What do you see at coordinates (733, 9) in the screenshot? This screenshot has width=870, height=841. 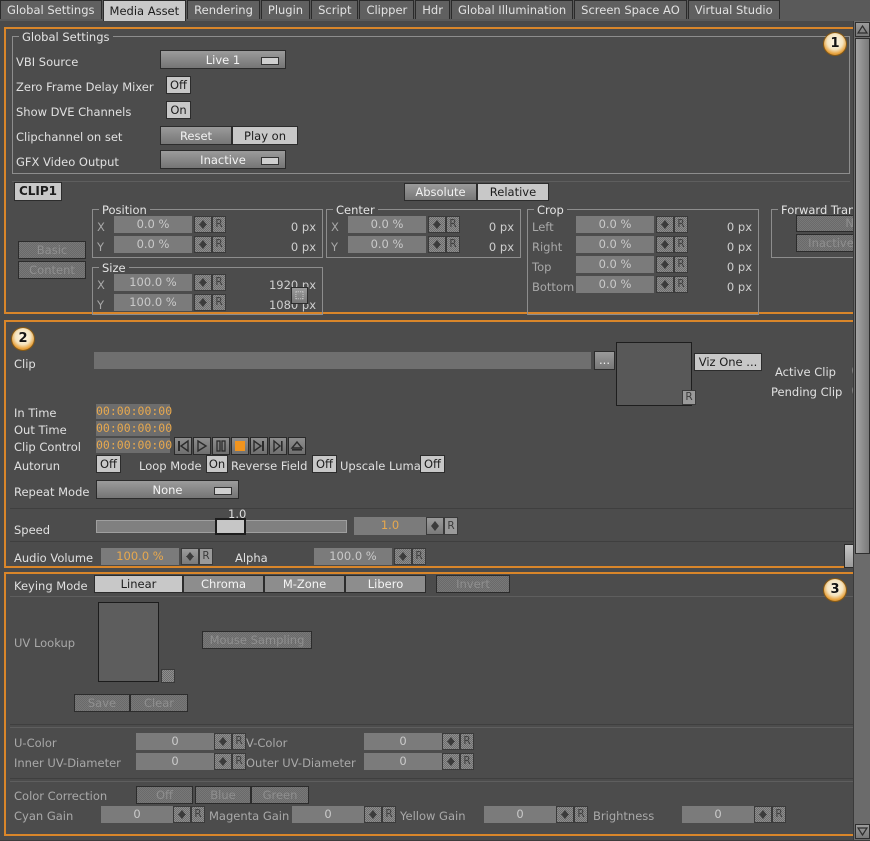 I see `tab-virtual-studio: Virtual Studio` at bounding box center [733, 9].